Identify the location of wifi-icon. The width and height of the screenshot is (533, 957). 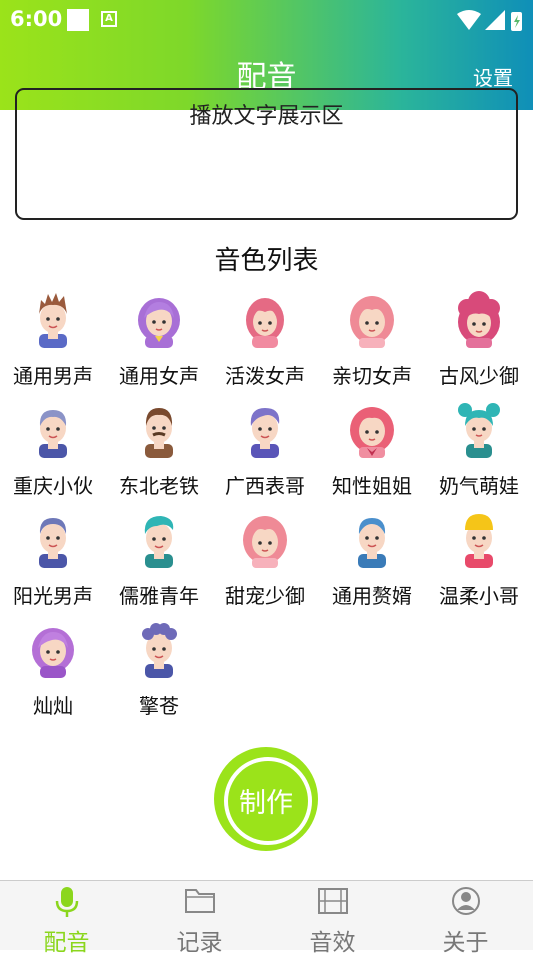
(469, 20).